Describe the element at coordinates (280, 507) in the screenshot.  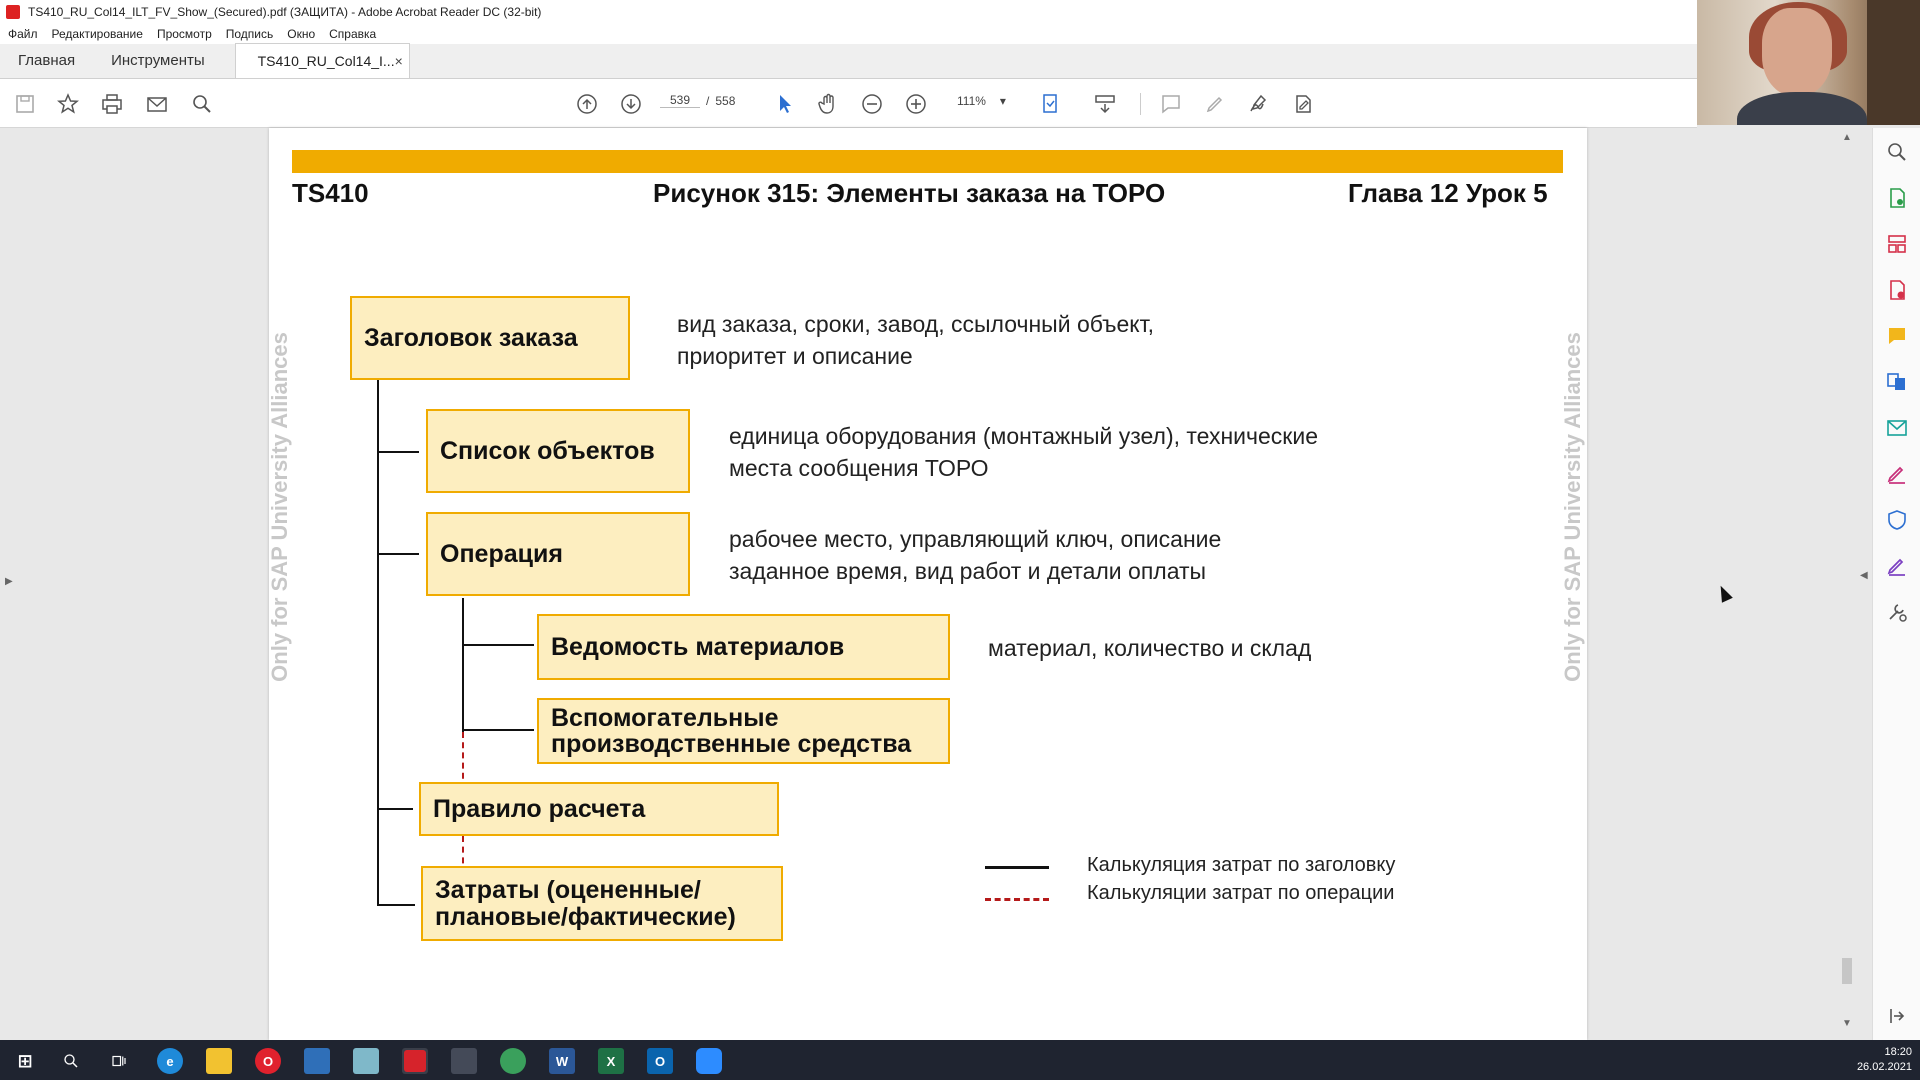
I see `watermark-left: Only for SAP University Alliances` at that location.